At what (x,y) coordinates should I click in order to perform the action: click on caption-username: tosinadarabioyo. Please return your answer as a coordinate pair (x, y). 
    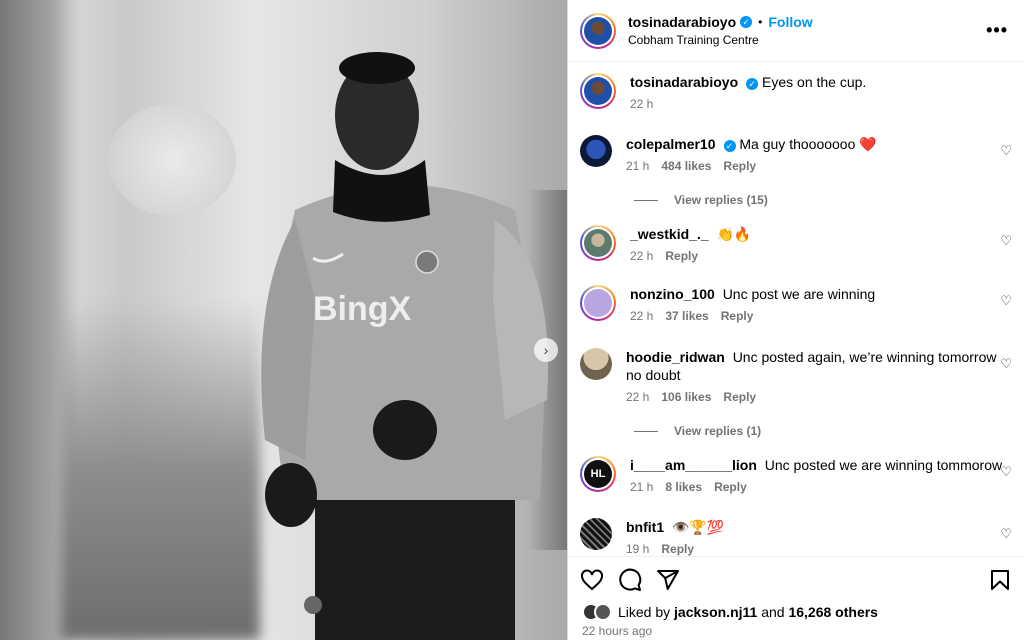
    Looking at the image, I should click on (684, 82).